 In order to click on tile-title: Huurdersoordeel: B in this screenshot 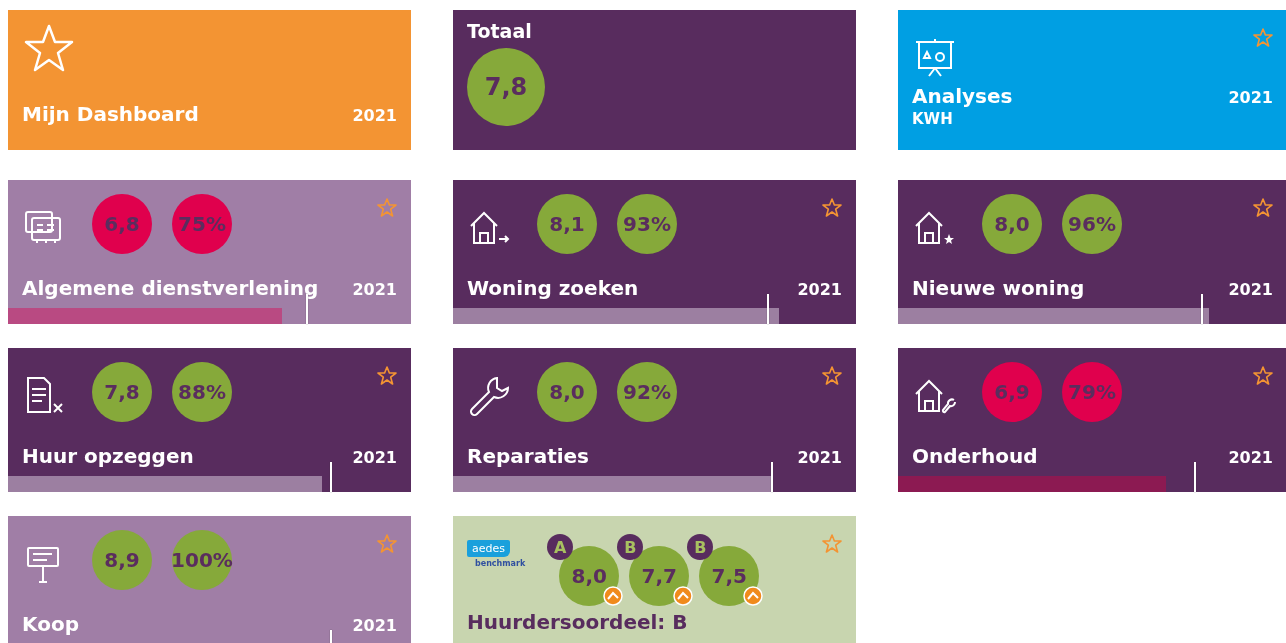, I will do `click(578, 622)`.